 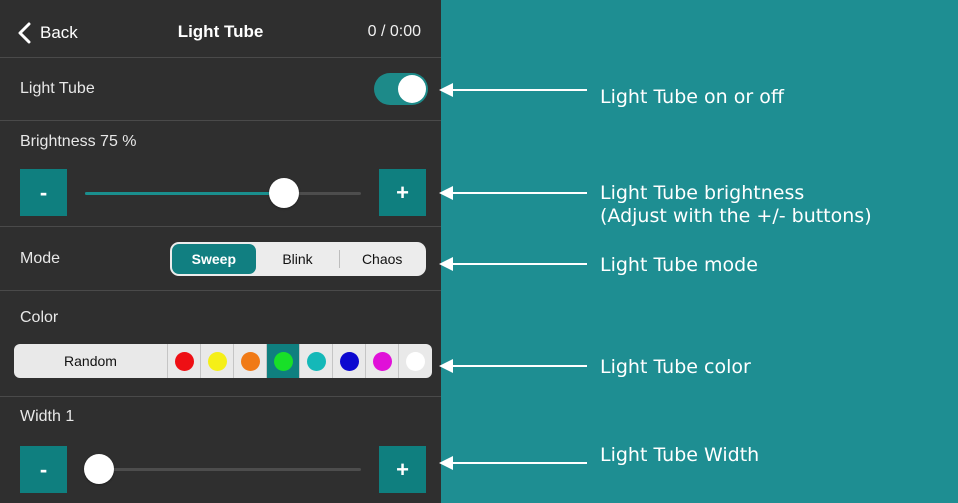 What do you see at coordinates (692, 97) in the screenshot?
I see `annotation-onoff: Light Tube on or off` at bounding box center [692, 97].